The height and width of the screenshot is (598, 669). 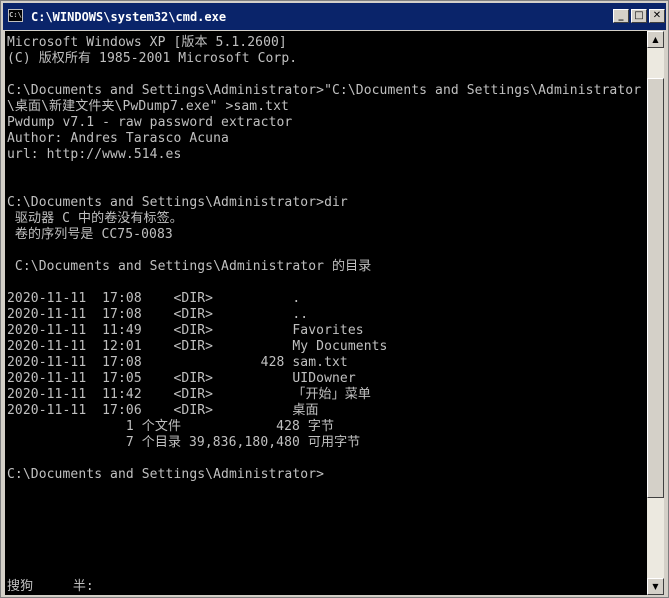 What do you see at coordinates (166, 474) in the screenshot?
I see `console-line: C:\Documents and Settings\Administrator>` at bounding box center [166, 474].